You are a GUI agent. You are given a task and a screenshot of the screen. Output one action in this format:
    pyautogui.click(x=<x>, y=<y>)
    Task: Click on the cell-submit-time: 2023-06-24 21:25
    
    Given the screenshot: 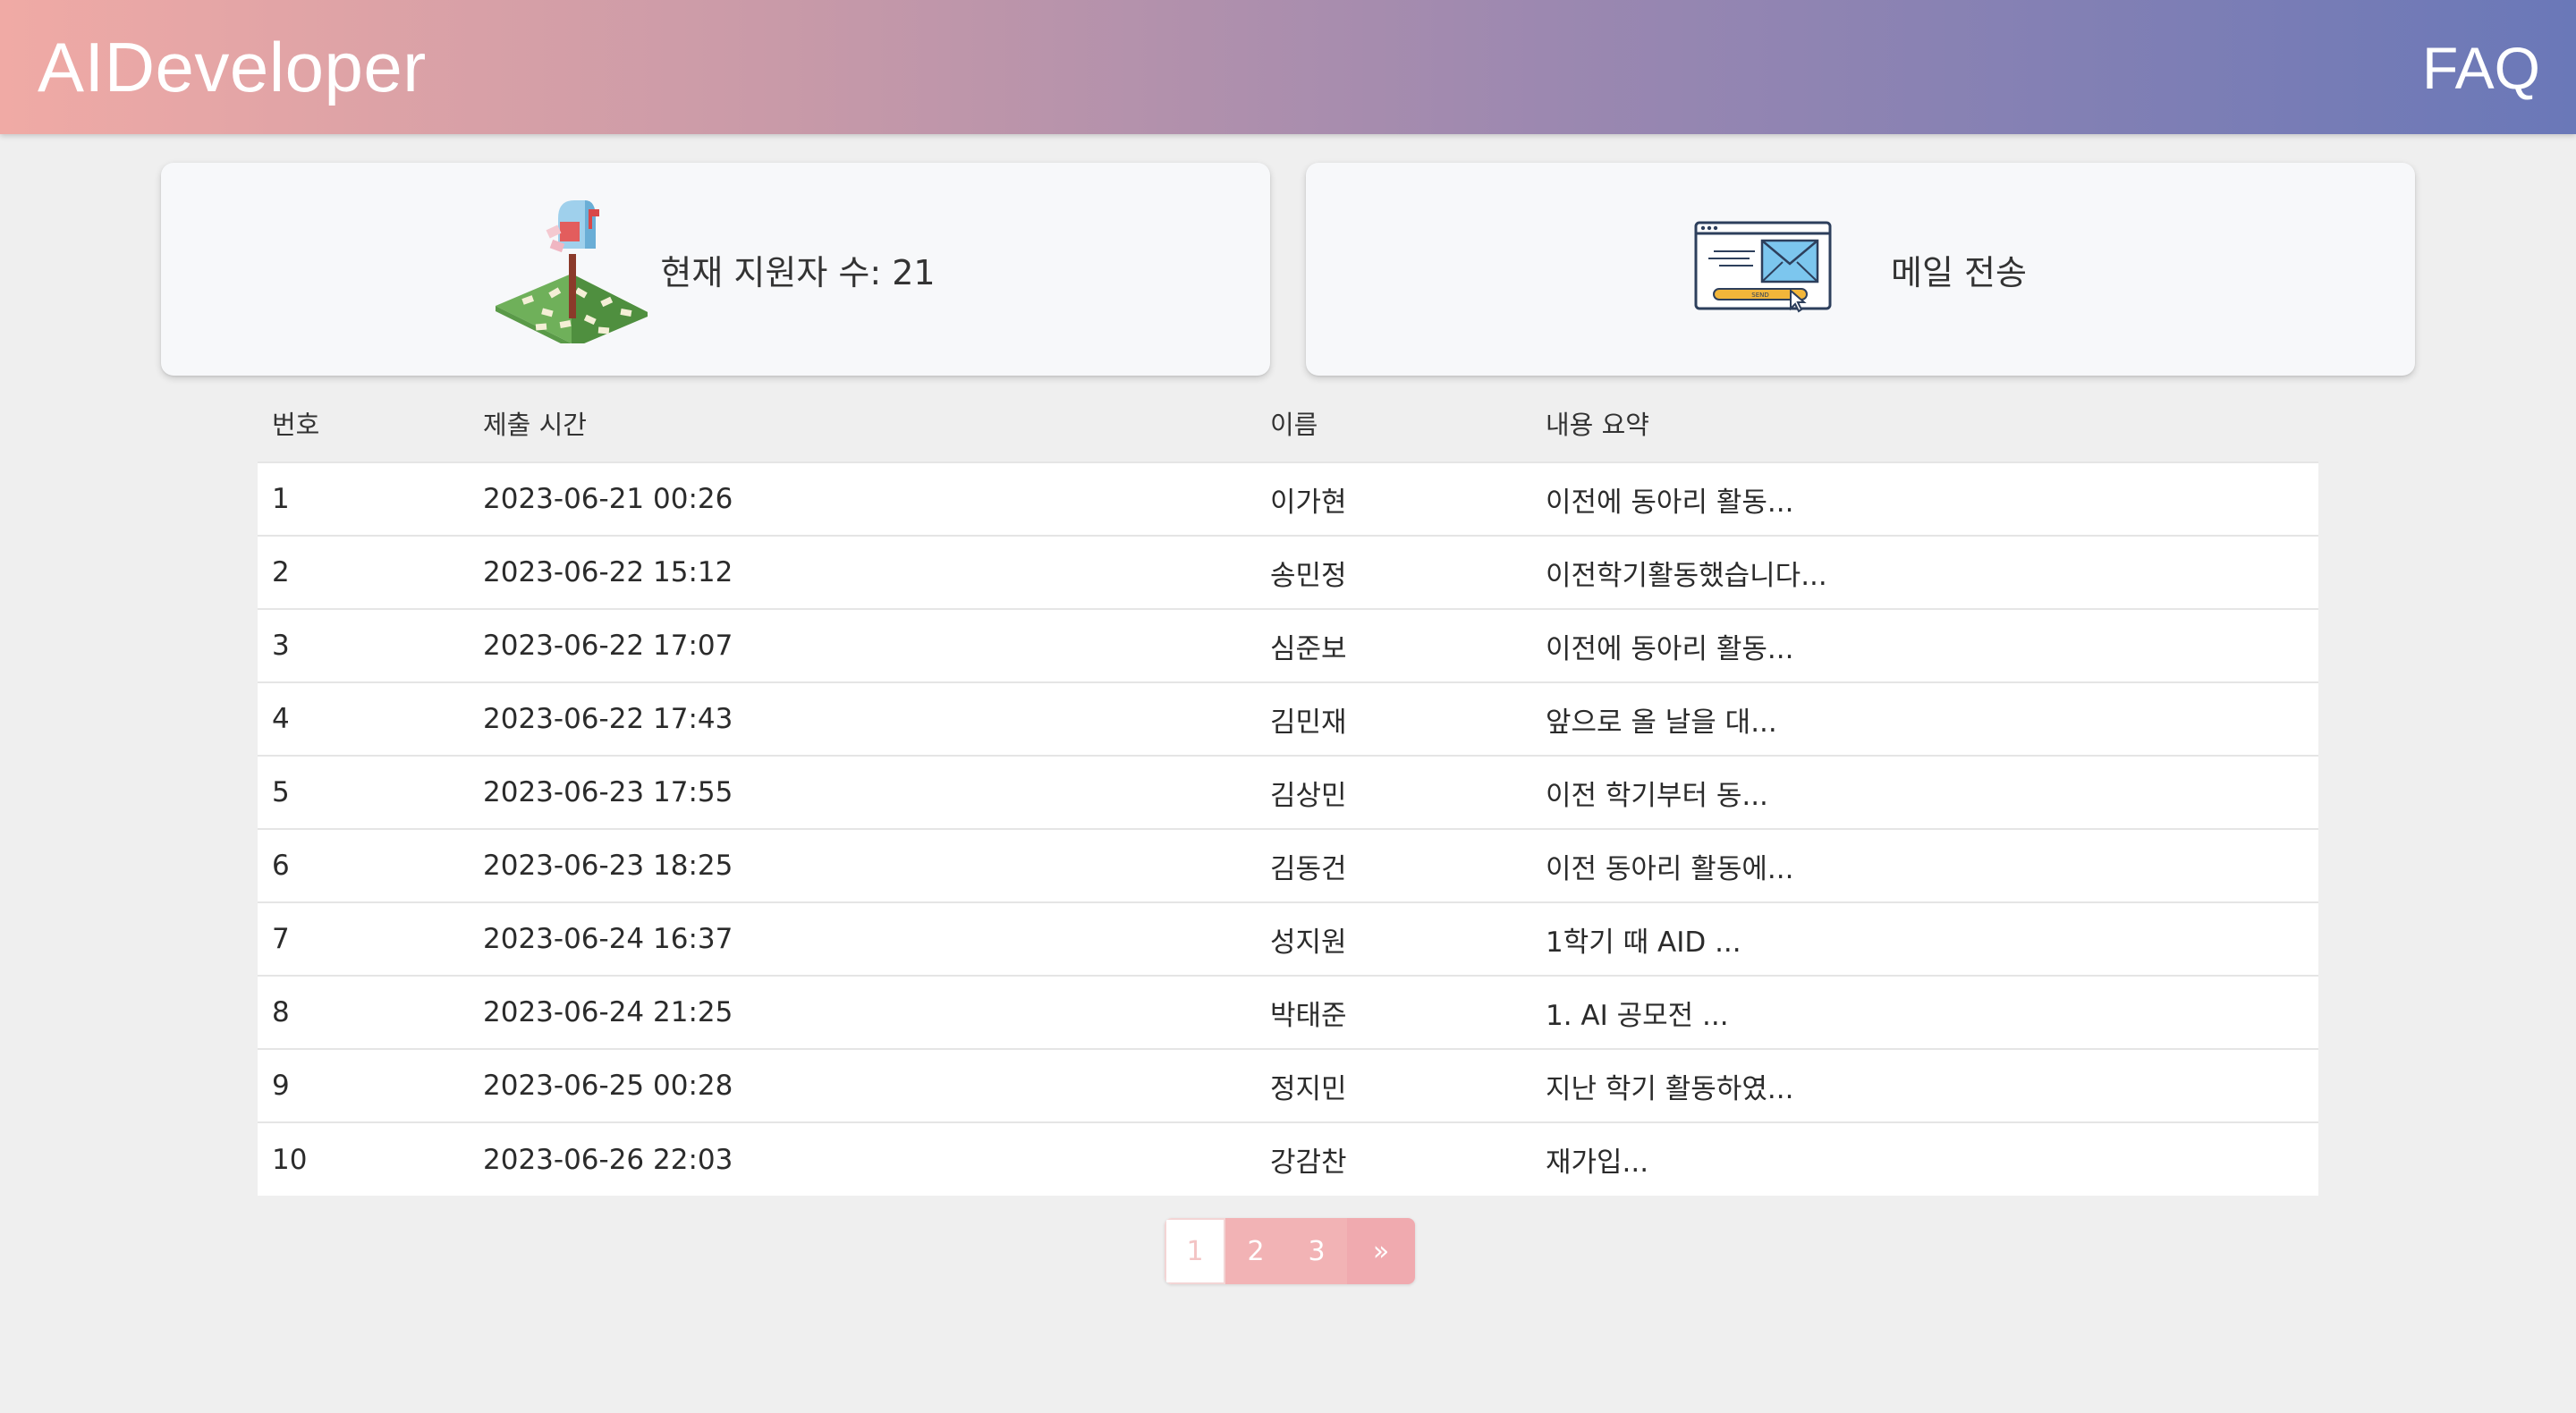 What is the action you would take?
    pyautogui.click(x=862, y=1012)
    